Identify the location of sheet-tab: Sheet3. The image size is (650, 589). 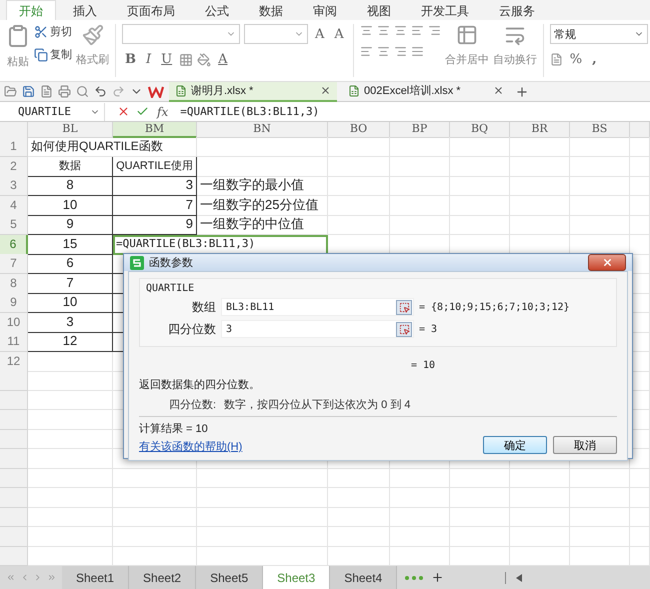
(296, 577).